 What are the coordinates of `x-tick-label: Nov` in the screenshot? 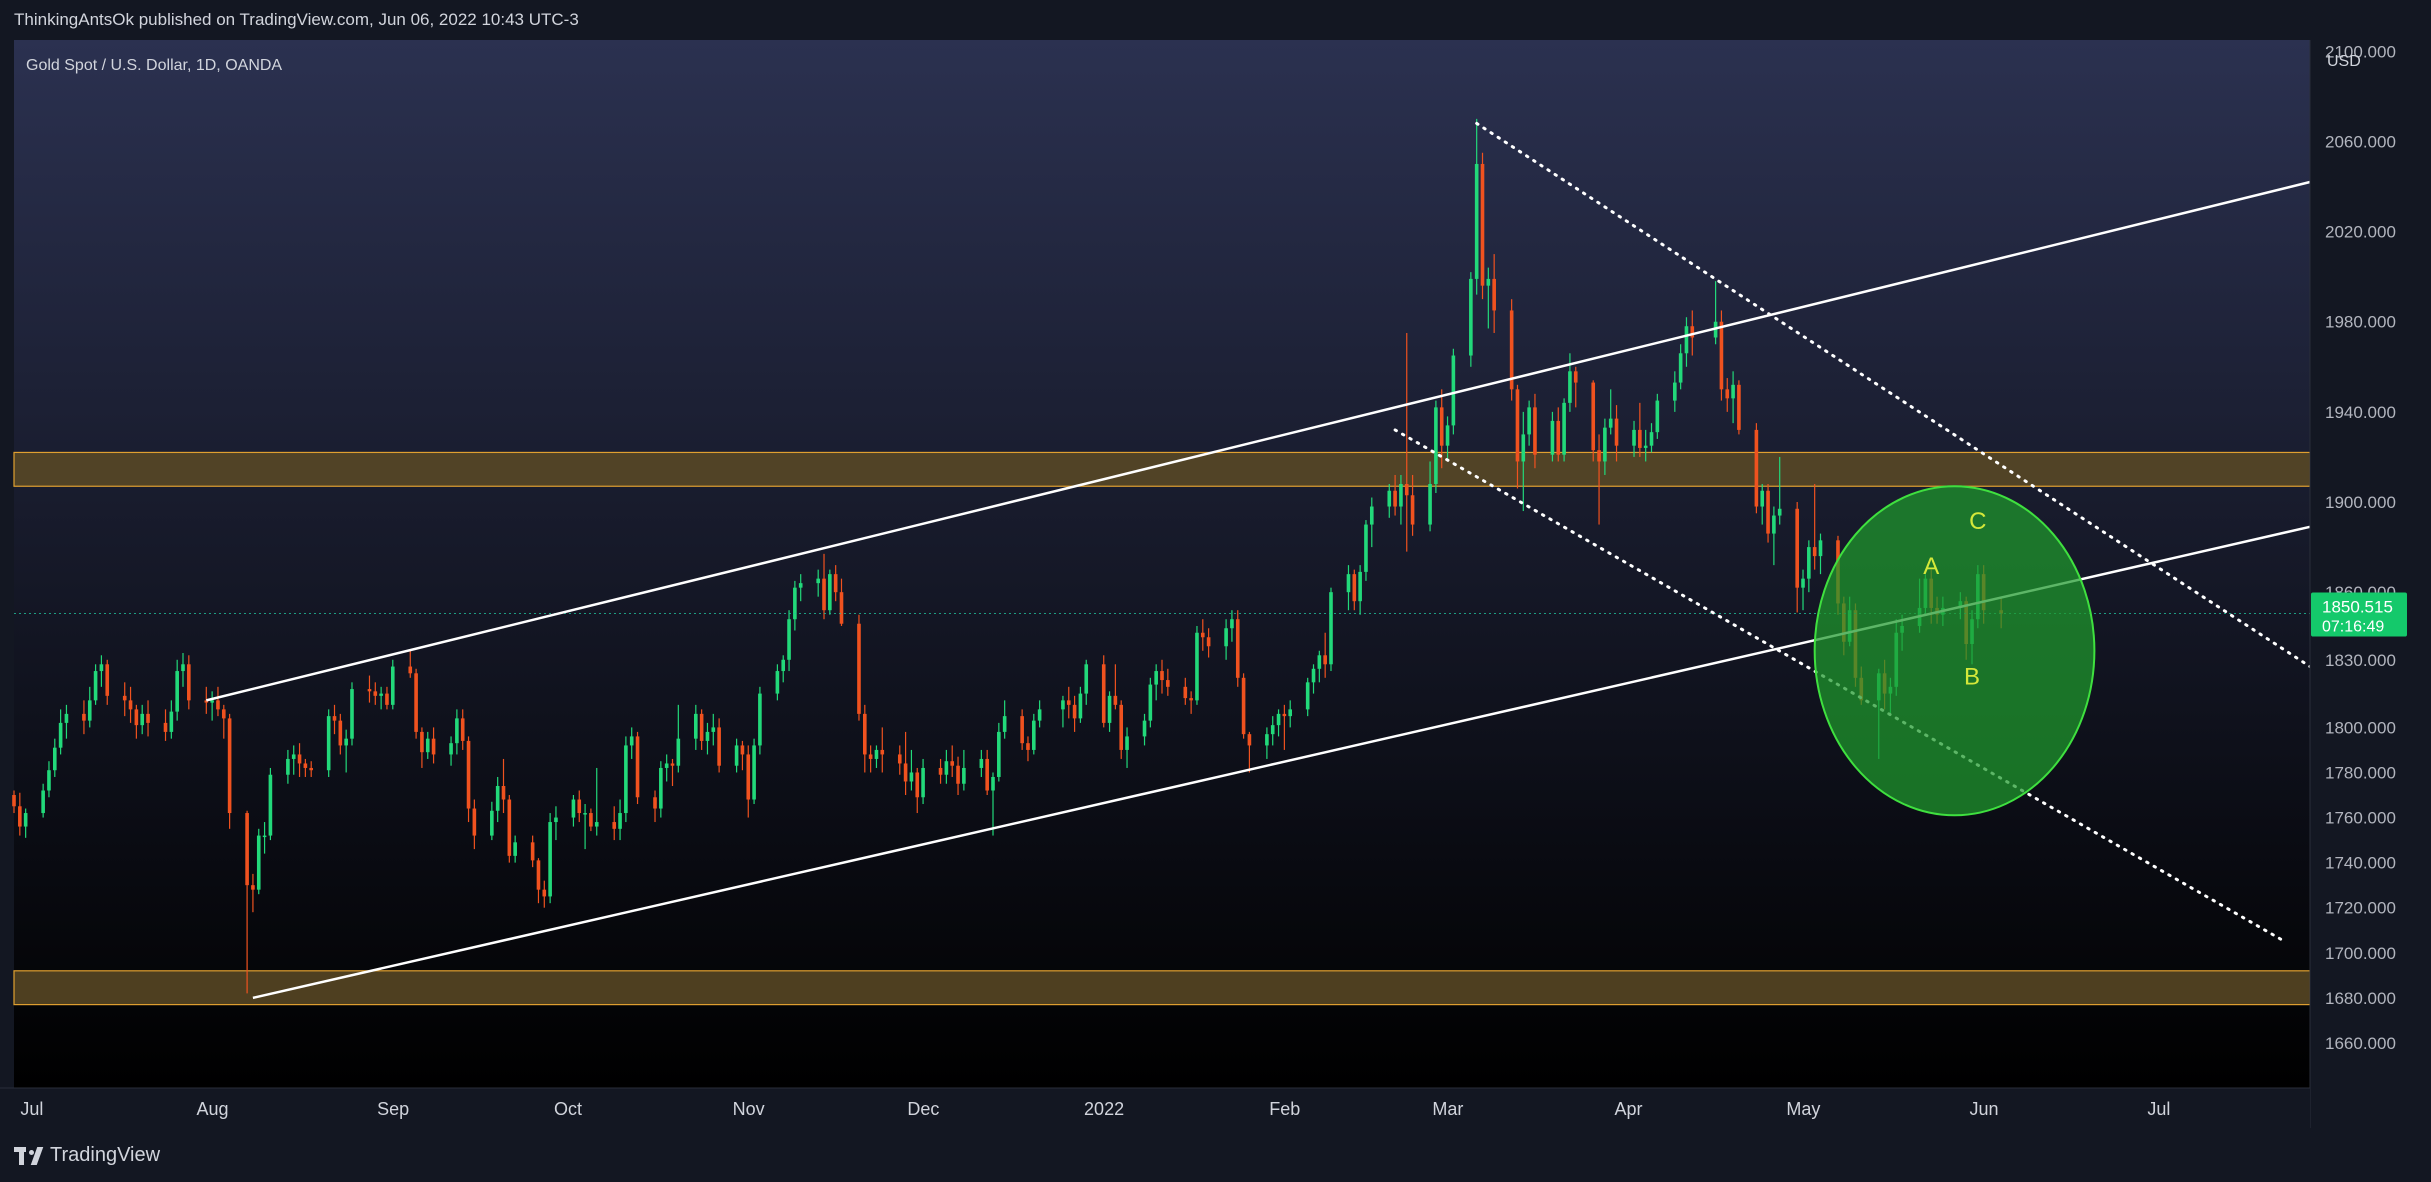 It's located at (749, 1109).